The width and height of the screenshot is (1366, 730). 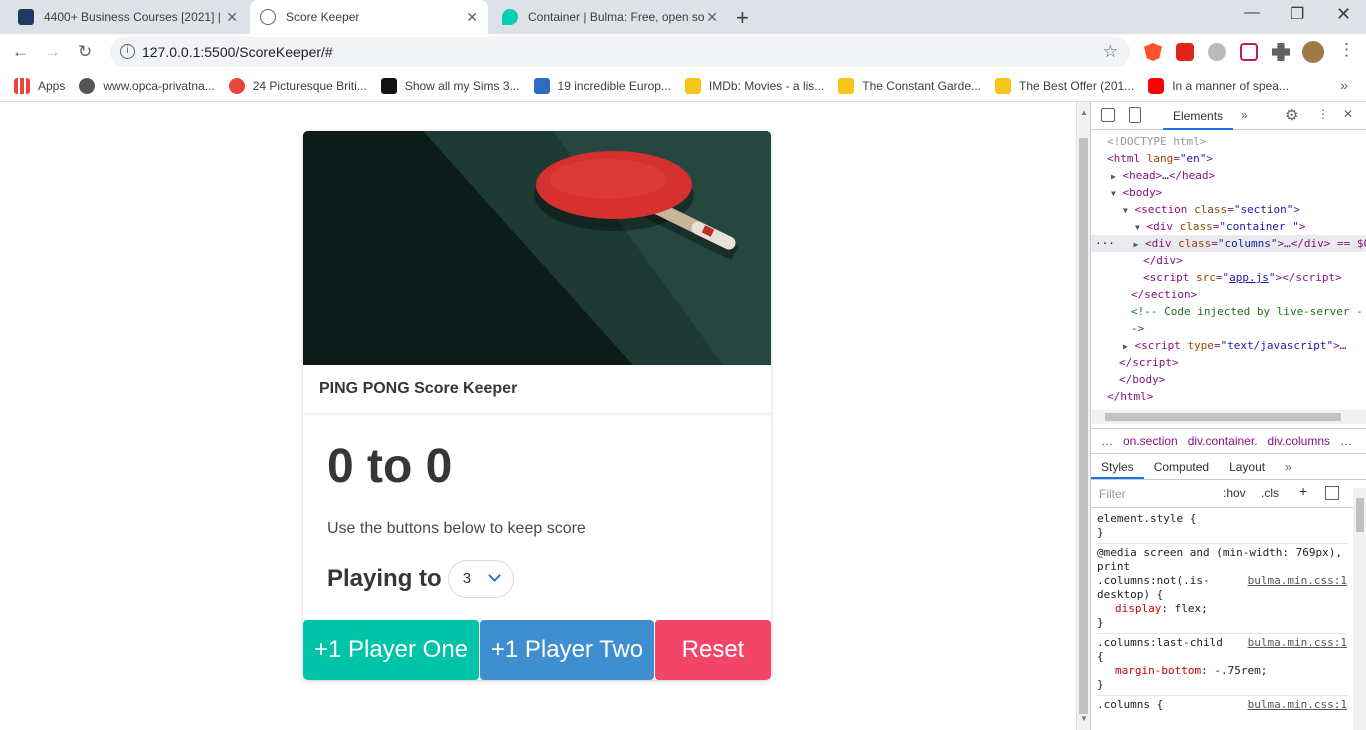 What do you see at coordinates (1135, 115) in the screenshot?
I see `device-toggle-icon` at bounding box center [1135, 115].